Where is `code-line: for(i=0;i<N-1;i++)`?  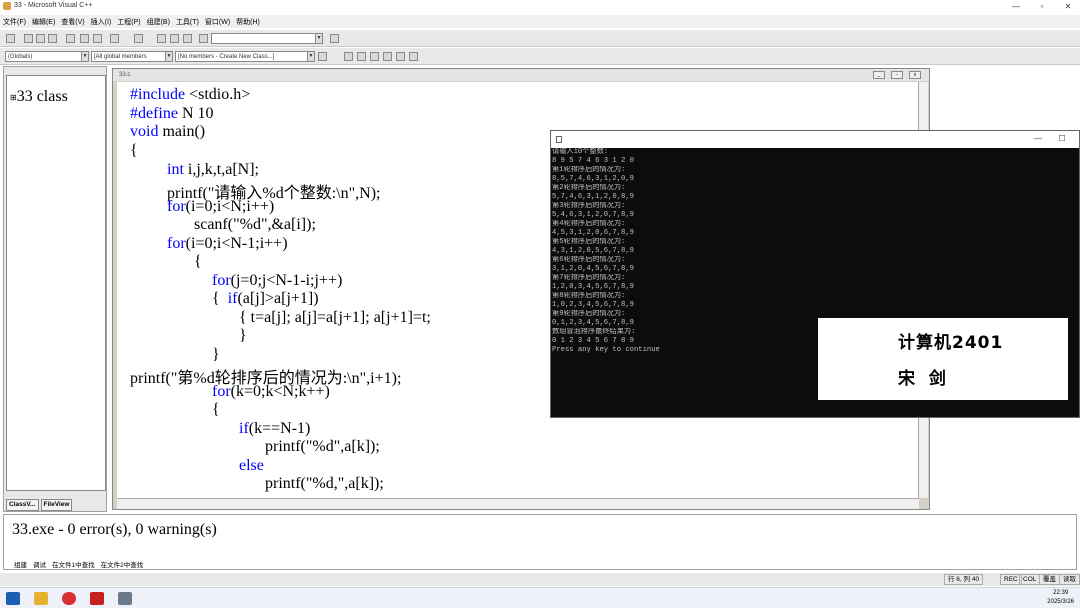
code-line: for(i=0;i<N-1;i++) is located at coordinates (227, 243).